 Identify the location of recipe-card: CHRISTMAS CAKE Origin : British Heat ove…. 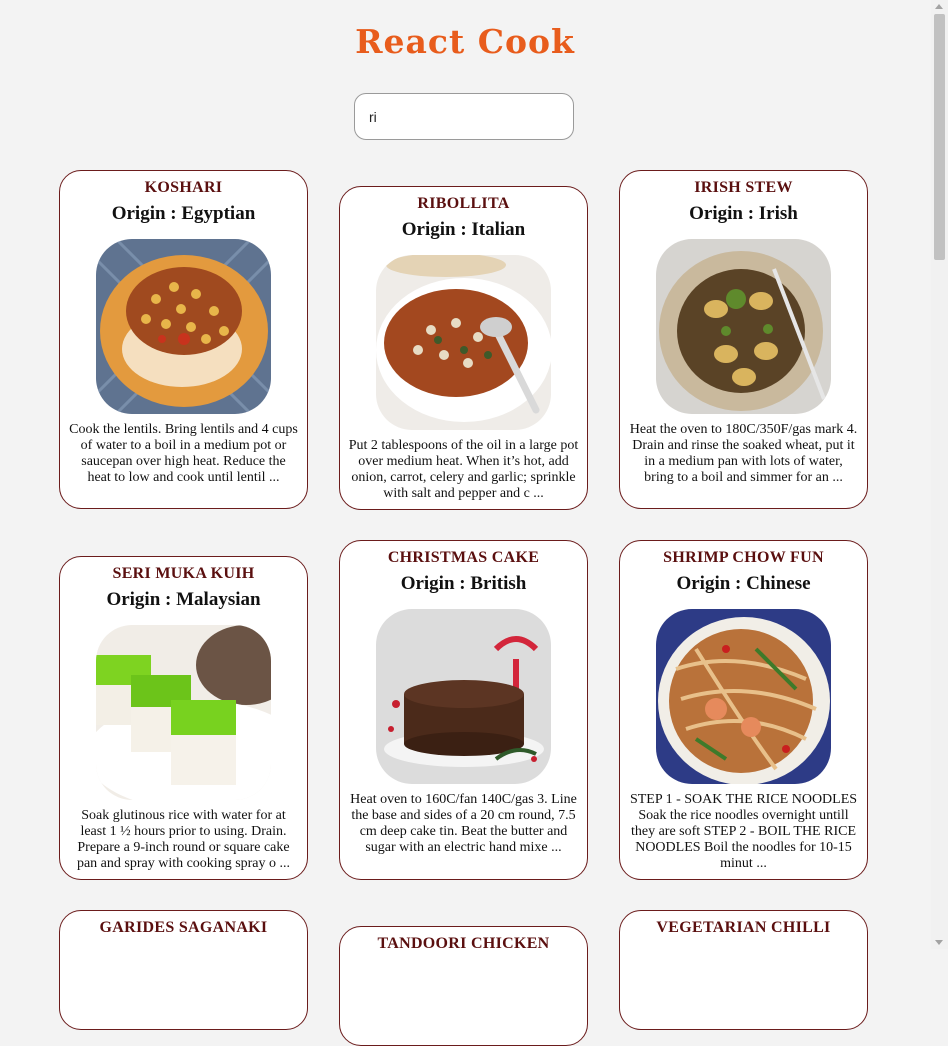
(463, 710).